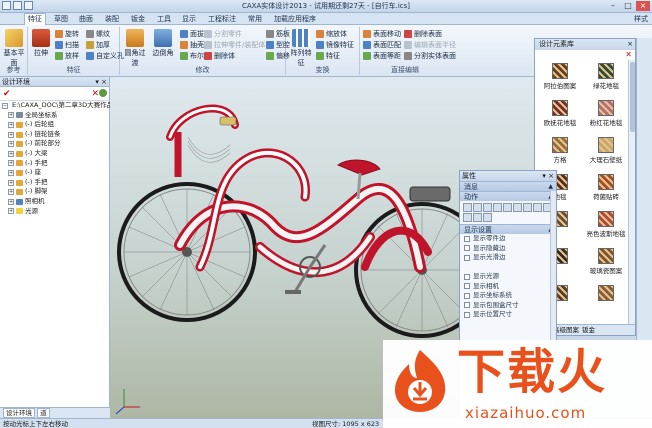  Describe the element at coordinates (331, 34) in the screenshot. I see `scale-body-button: 缩放体` at that location.